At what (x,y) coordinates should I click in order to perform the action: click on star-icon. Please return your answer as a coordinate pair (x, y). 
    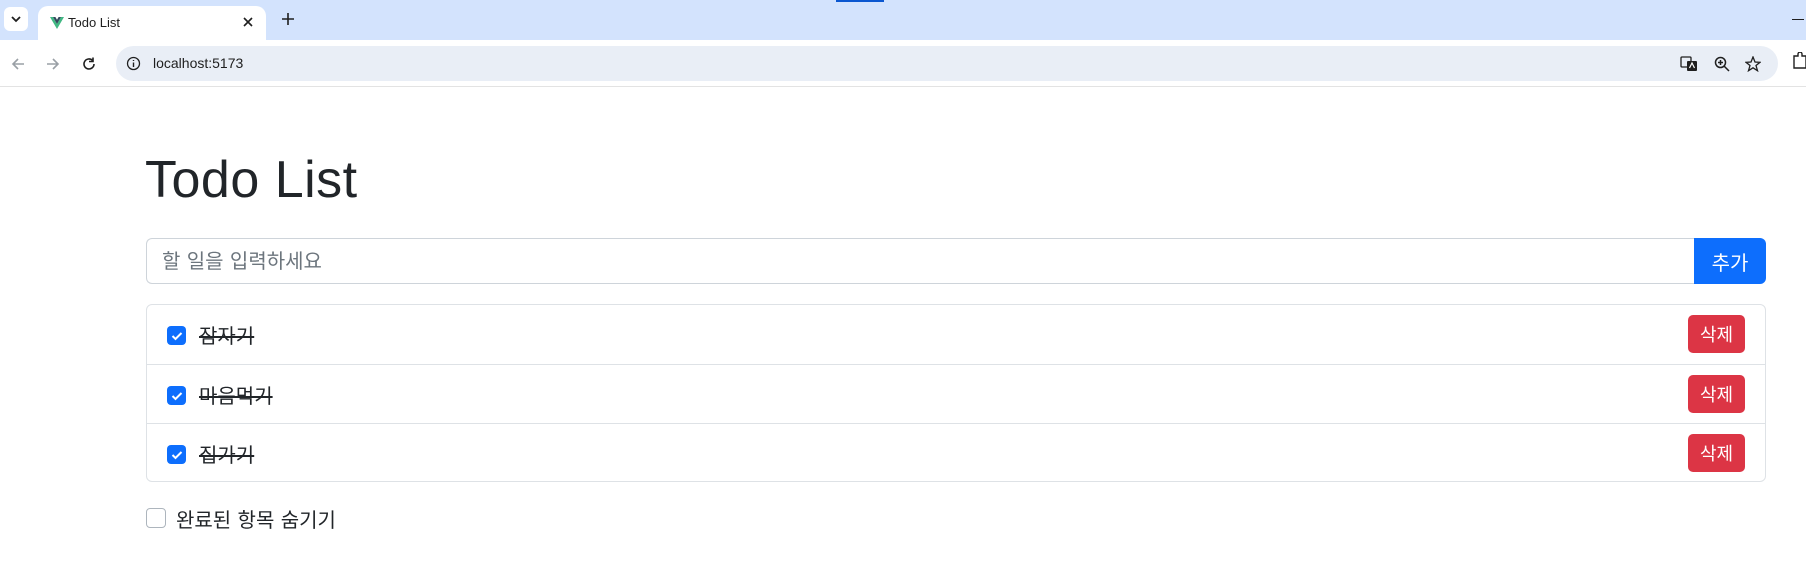
    Looking at the image, I should click on (1753, 64).